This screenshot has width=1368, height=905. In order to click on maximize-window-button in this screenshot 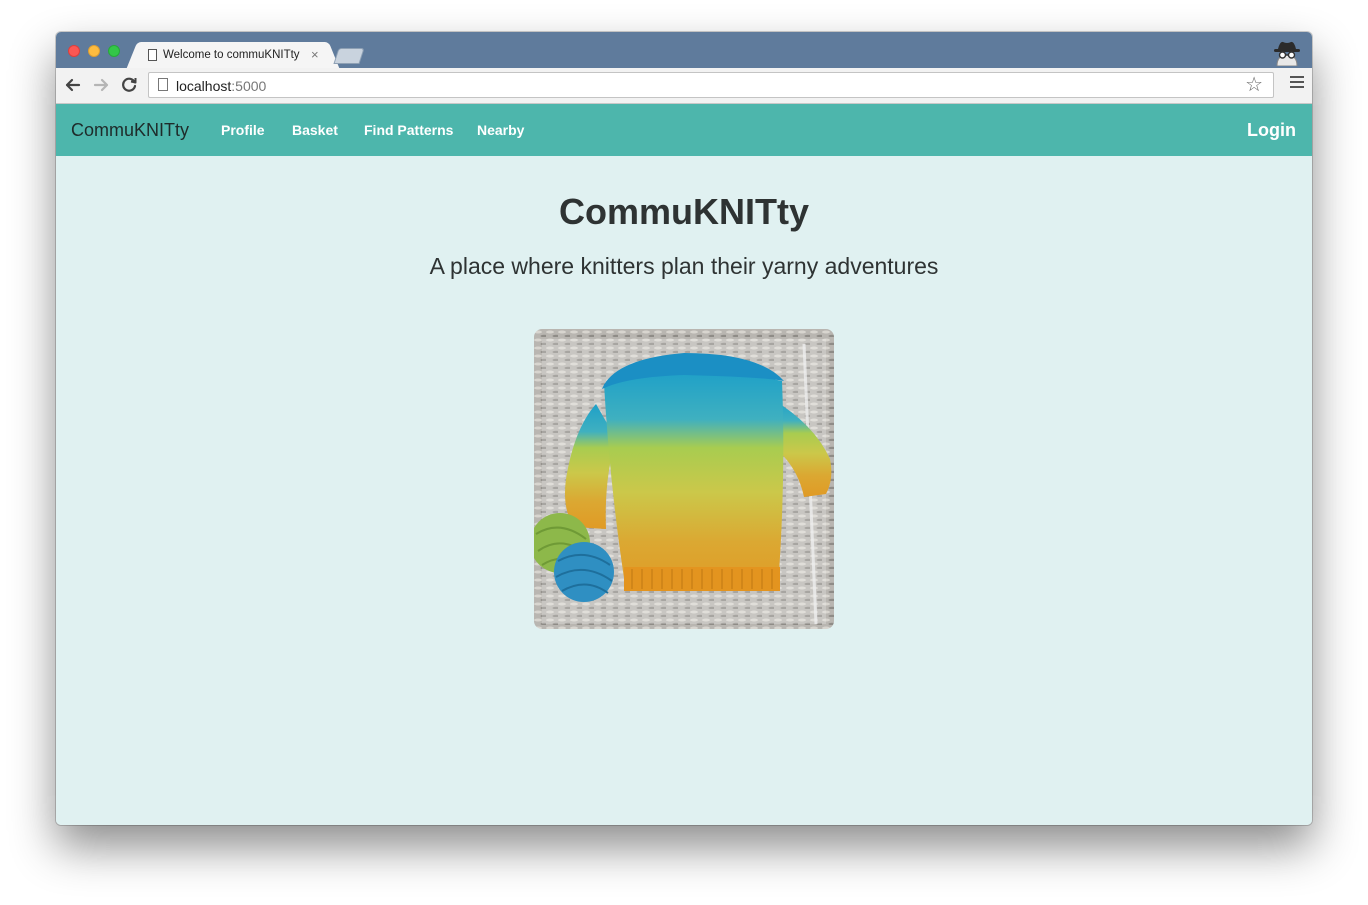, I will do `click(114, 51)`.